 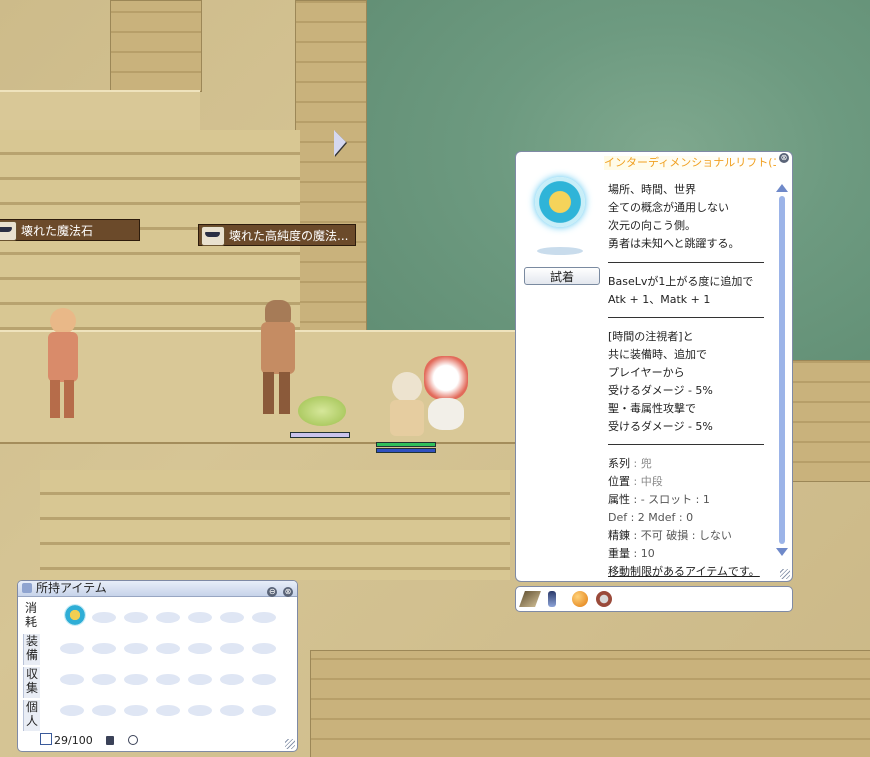 What do you see at coordinates (277, 358) in the screenshot?
I see `npc-man` at bounding box center [277, 358].